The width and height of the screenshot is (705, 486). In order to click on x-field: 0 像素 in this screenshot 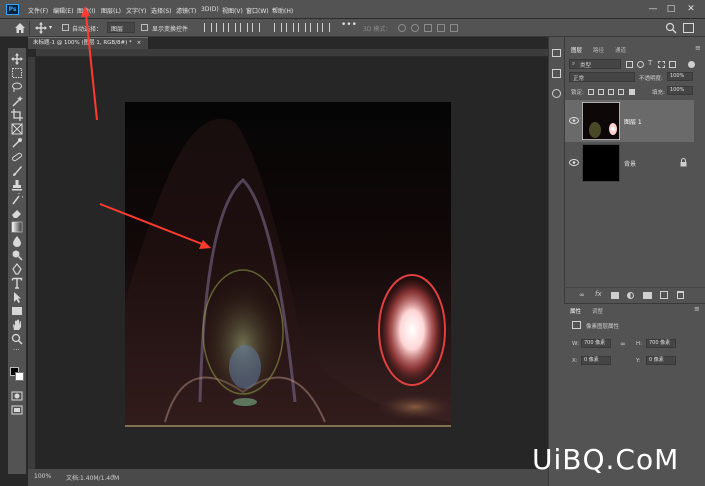, I will do `click(596, 360)`.